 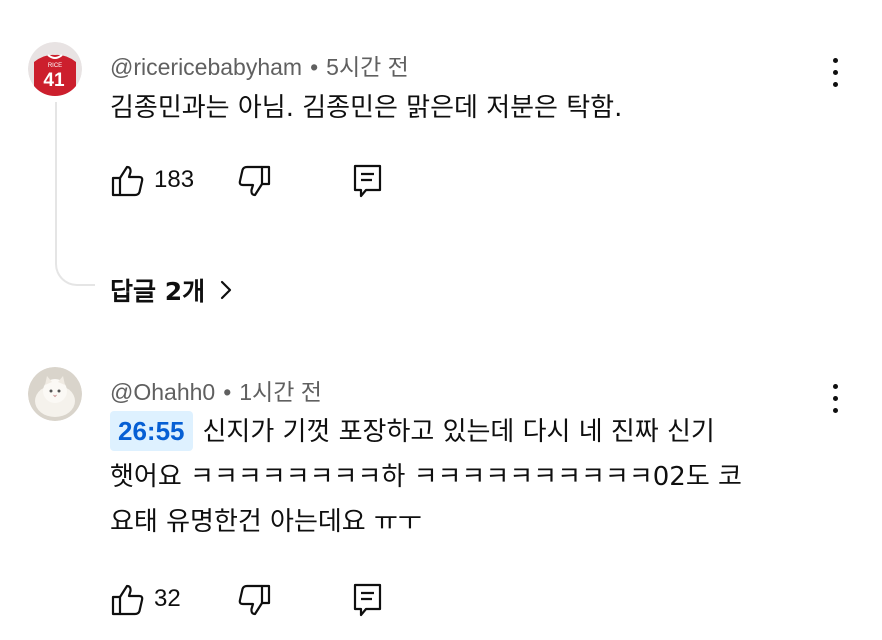 I want to click on jersey-avatar-icon: RICE 41, so click(x=55, y=69).